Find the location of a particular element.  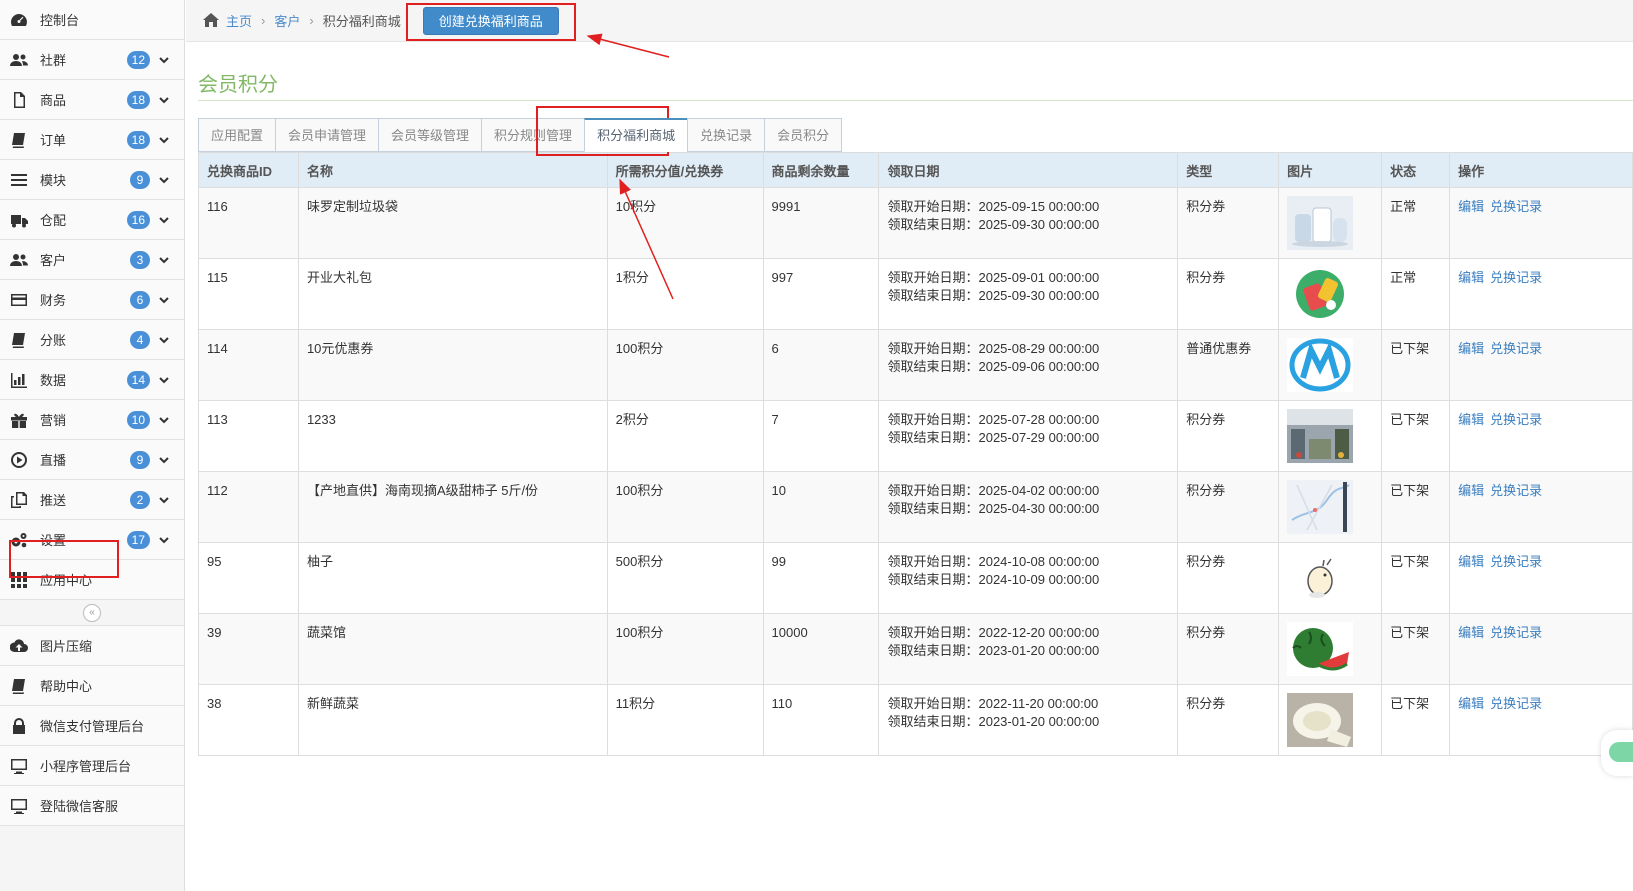

tab-4: 积分福利商城 is located at coordinates (636, 135).